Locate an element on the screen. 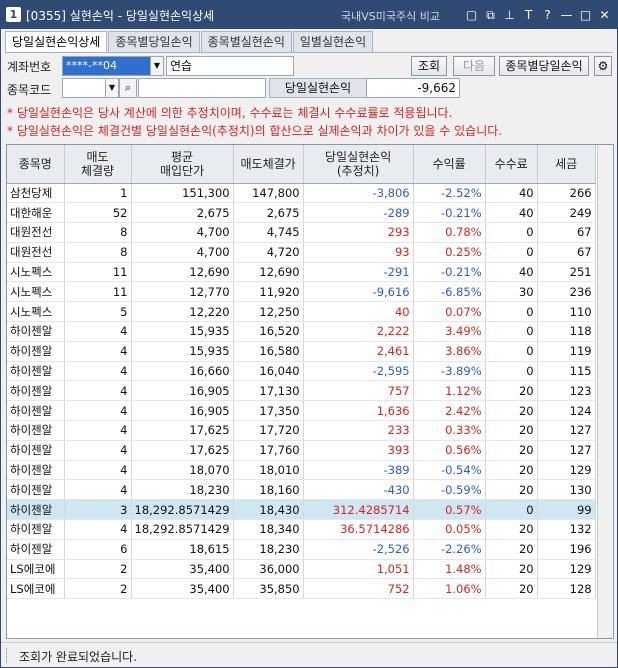 This screenshot has height=668, width=618. table-row: 하이젠알 6 18,615 18,230 -2,526 -2.26% 20 196 is located at coordinates (301, 549).